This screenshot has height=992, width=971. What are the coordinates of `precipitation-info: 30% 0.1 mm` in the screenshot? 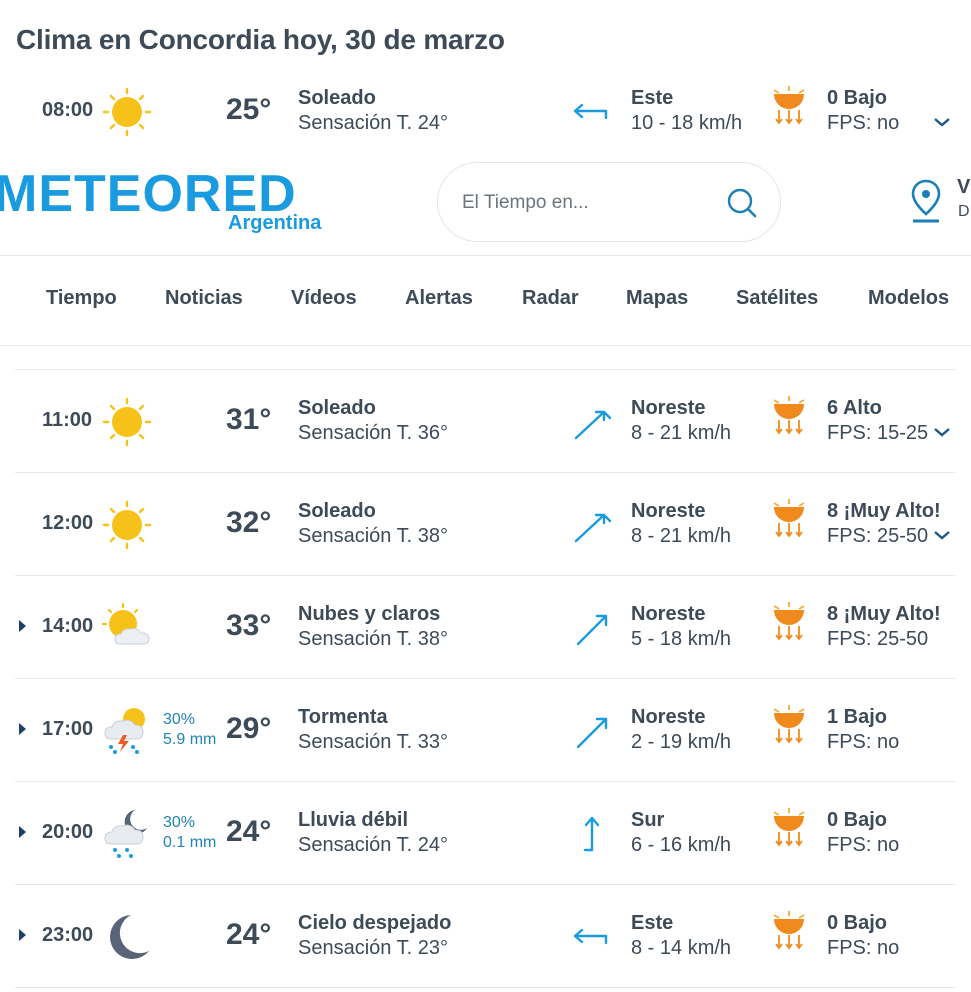 It's located at (189, 833).